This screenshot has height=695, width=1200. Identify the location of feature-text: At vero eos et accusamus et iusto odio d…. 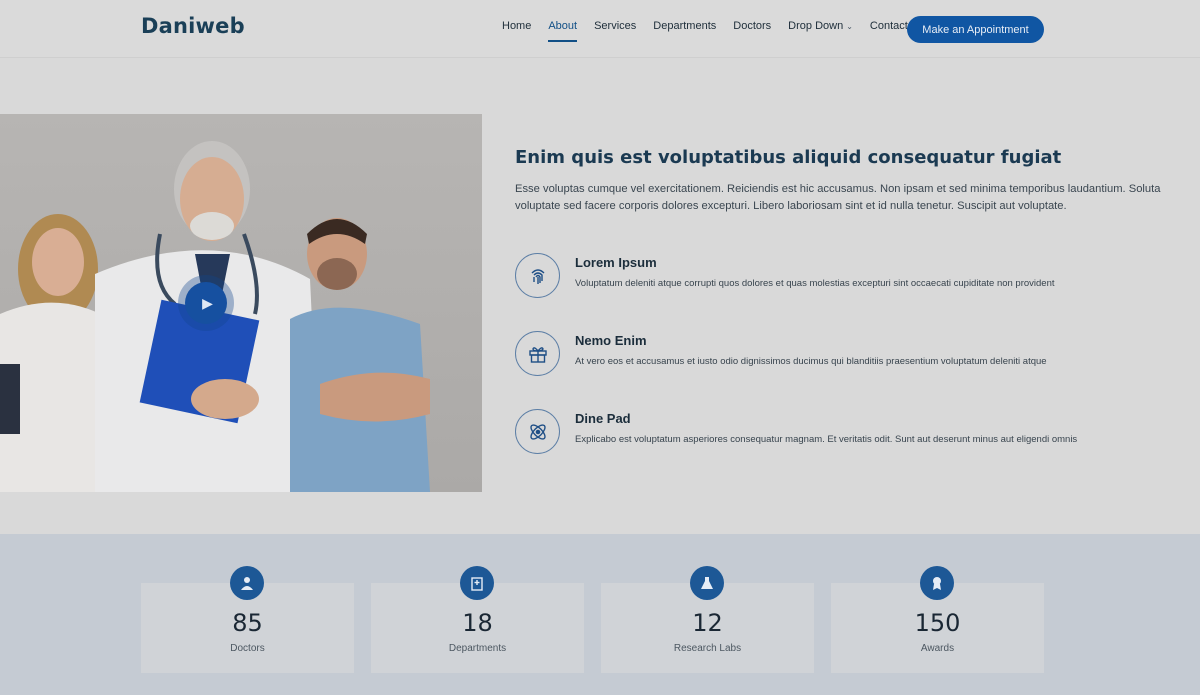
(811, 361).